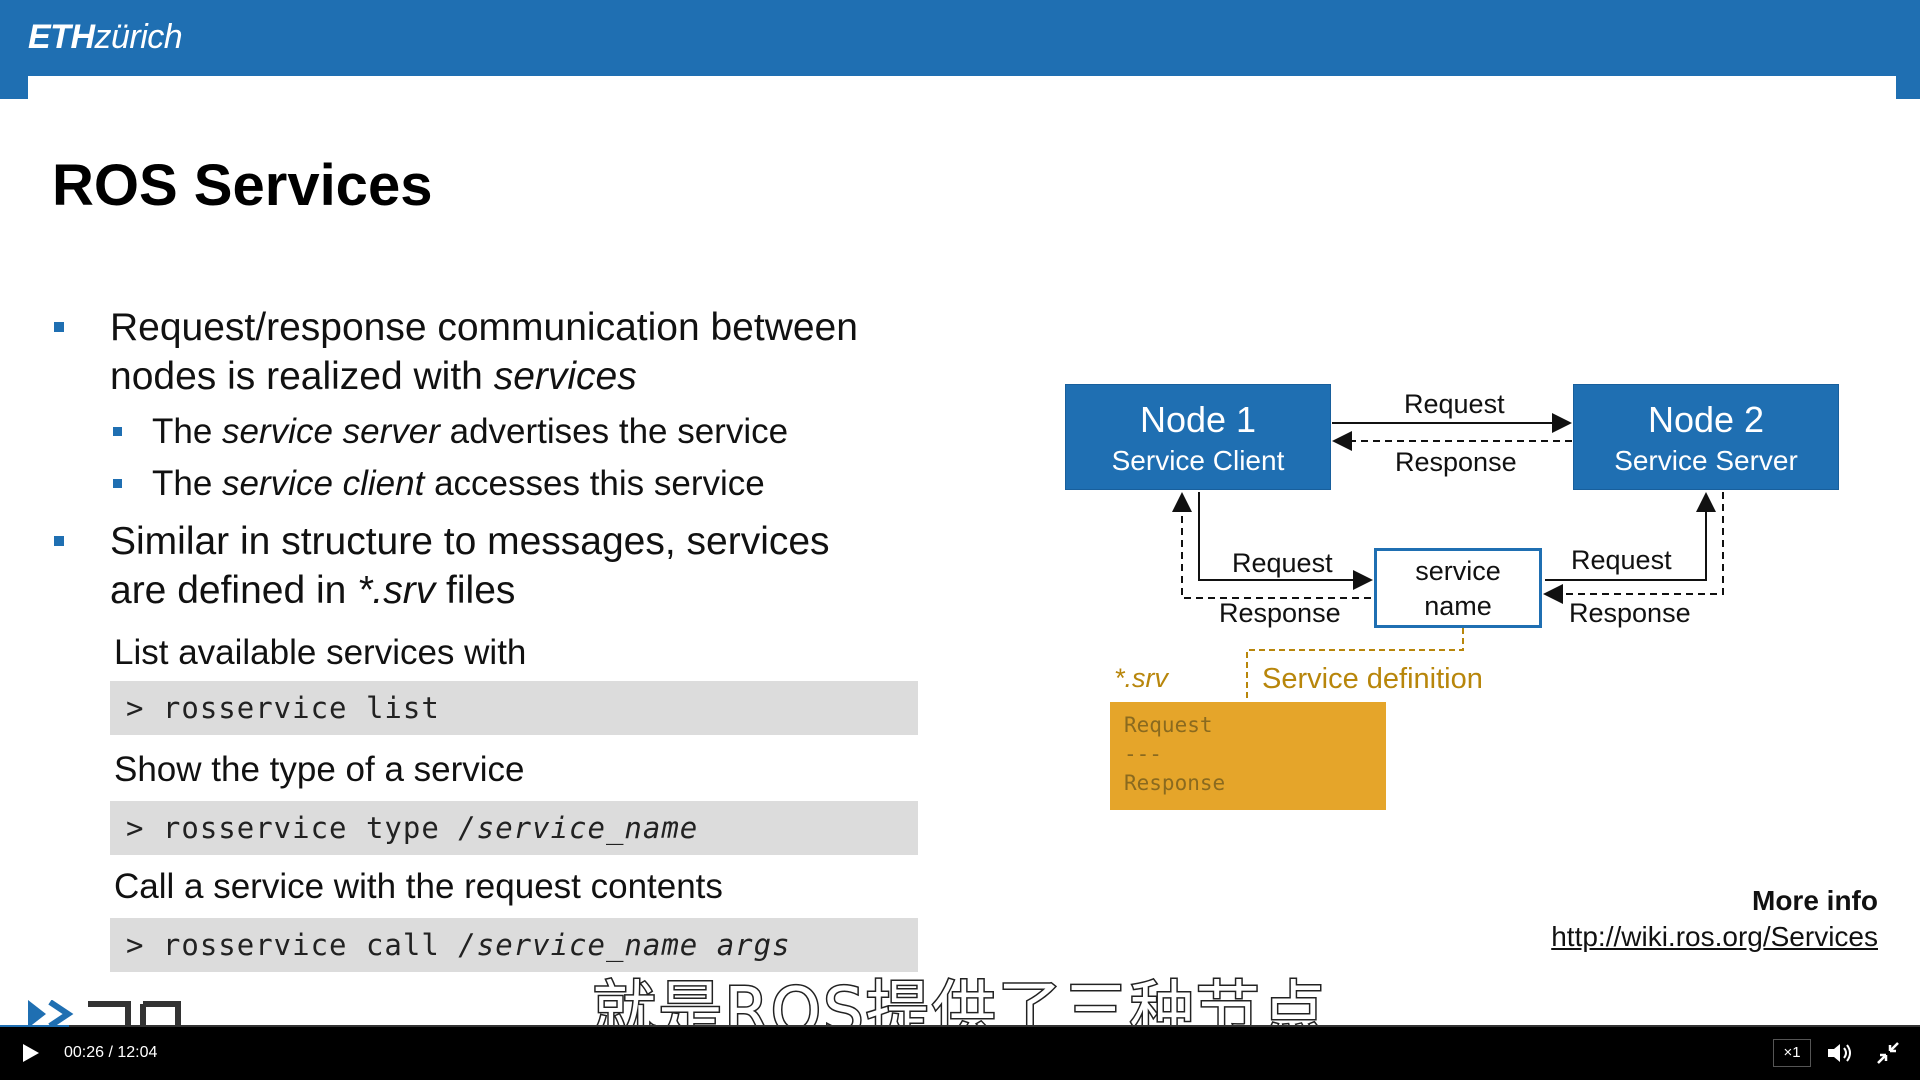 The width and height of the screenshot is (1920, 1080). I want to click on service-name-line2: name, so click(1458, 606).